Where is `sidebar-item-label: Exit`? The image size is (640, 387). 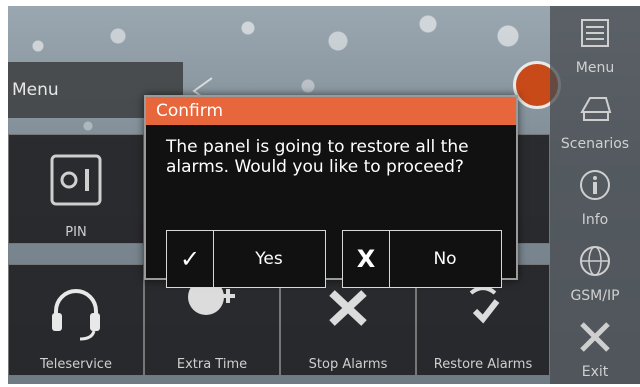
sidebar-item-label: Exit is located at coordinates (595, 372).